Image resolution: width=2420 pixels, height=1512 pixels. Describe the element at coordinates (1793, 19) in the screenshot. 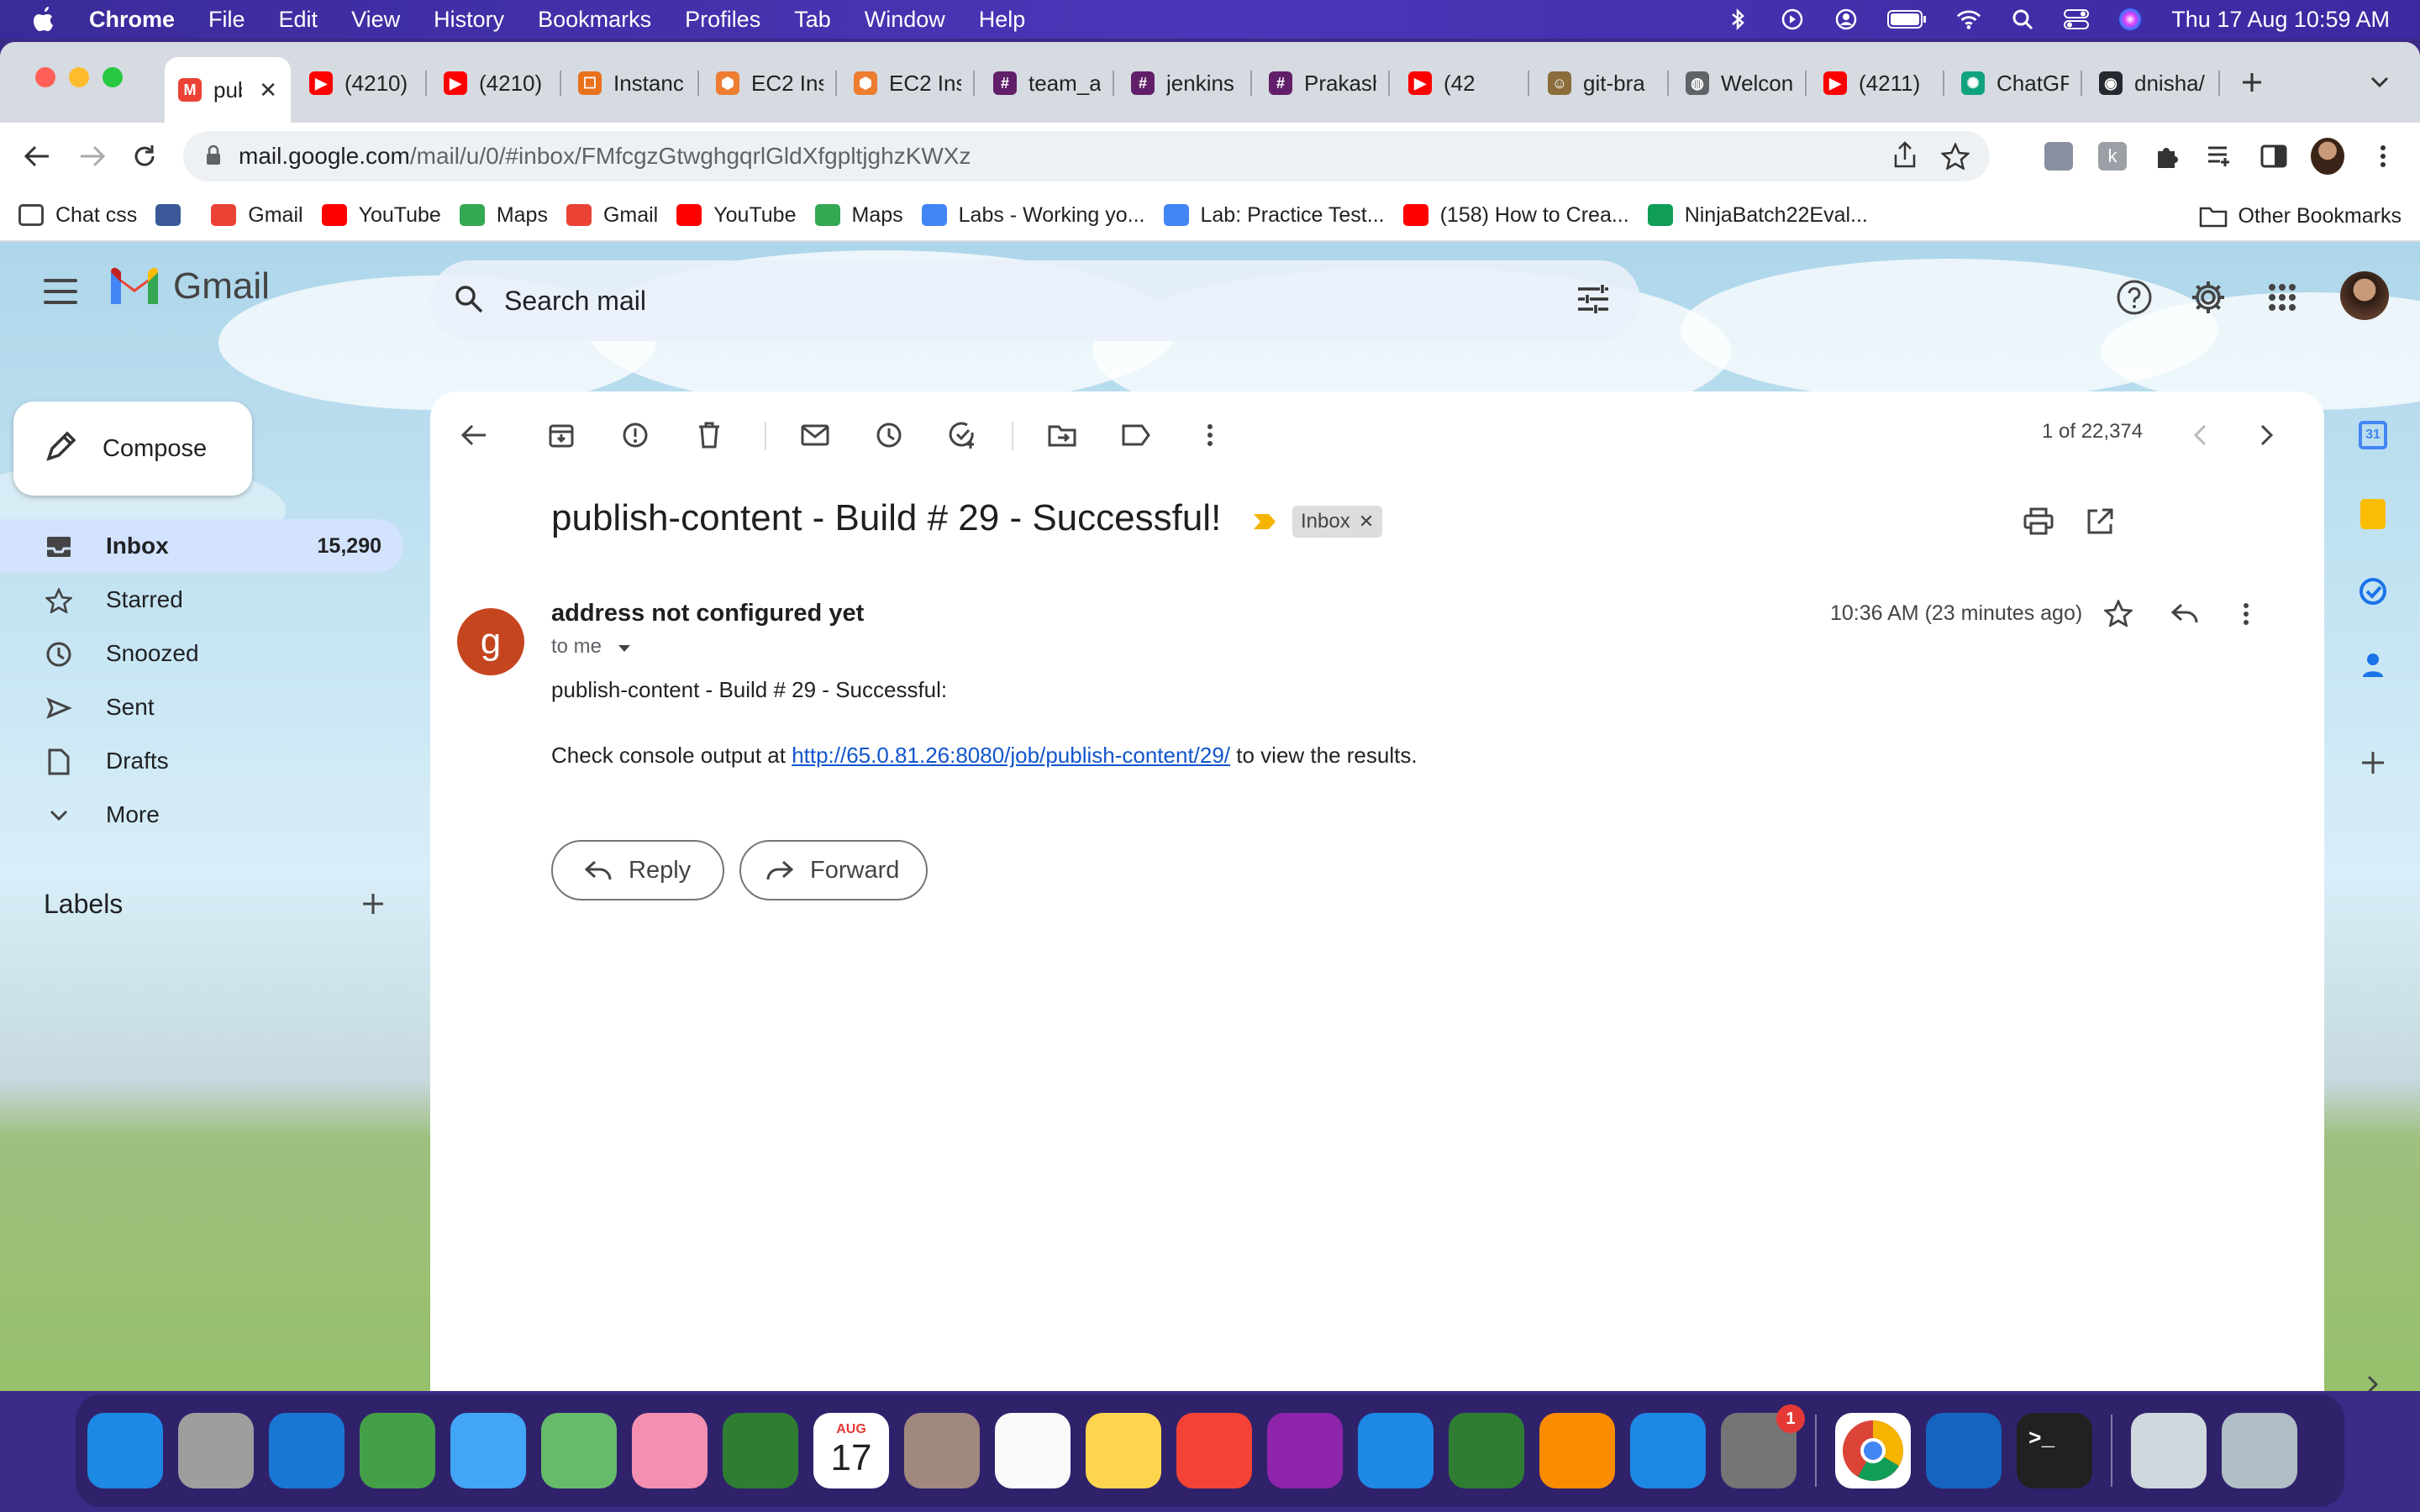

I see `play-icon` at that location.